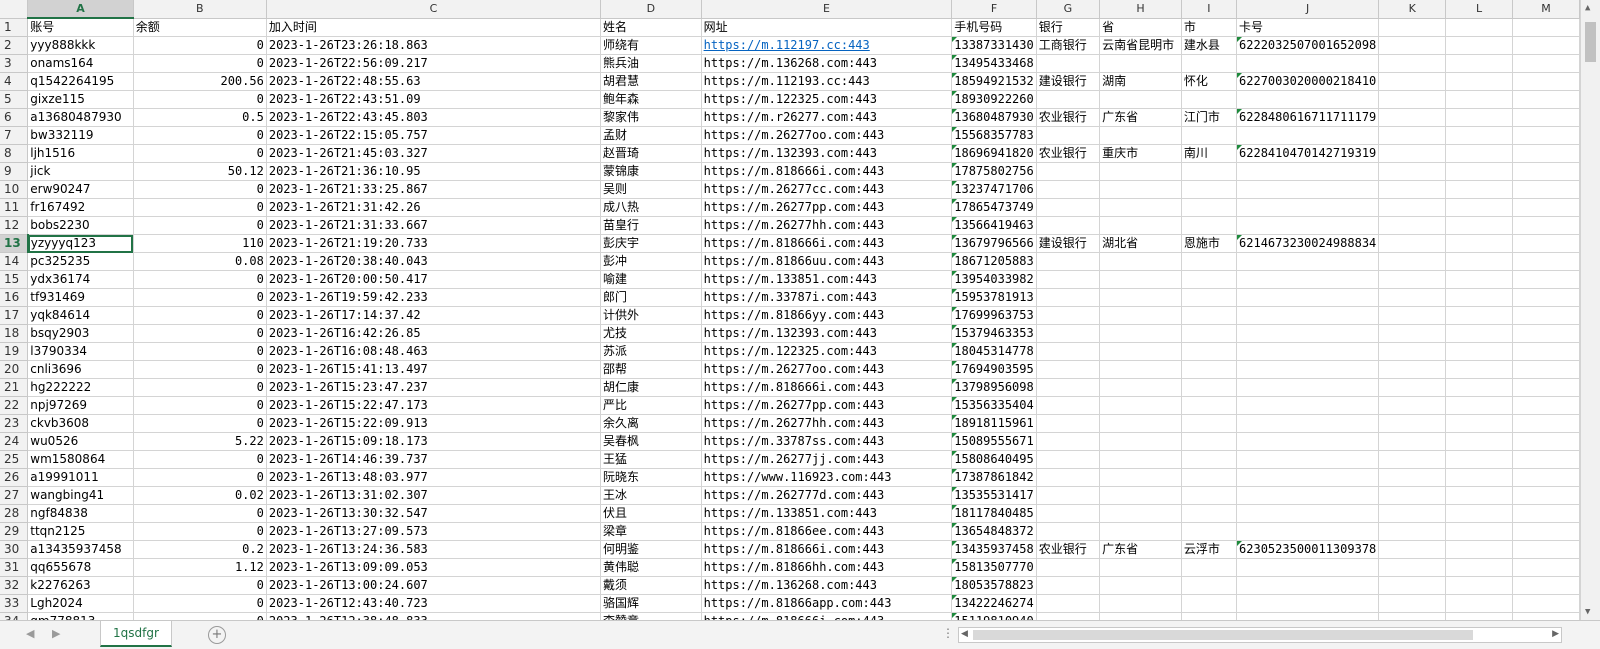  What do you see at coordinates (1068, 153) in the screenshot?
I see `cell-G8: 农业银行` at bounding box center [1068, 153].